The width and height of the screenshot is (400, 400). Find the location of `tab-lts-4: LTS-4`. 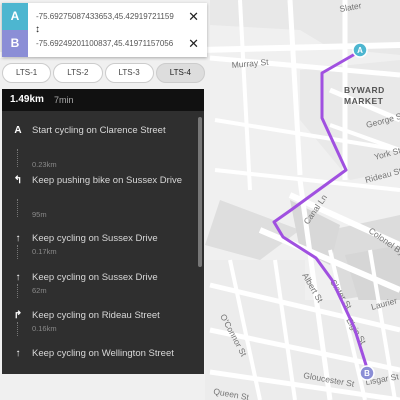

tab-lts-4: LTS-4 is located at coordinates (180, 73).